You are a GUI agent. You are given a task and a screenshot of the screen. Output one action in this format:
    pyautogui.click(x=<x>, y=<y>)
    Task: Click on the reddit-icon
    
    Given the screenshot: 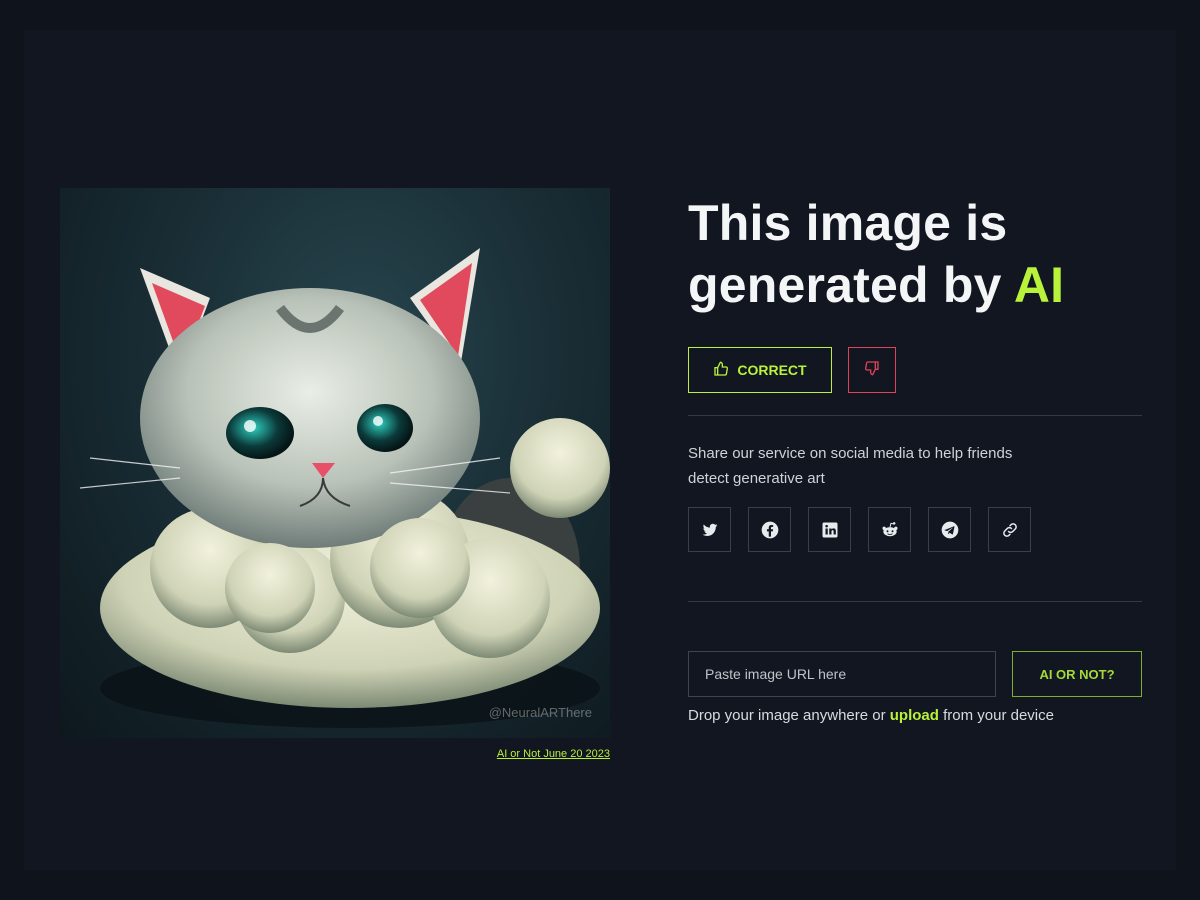 What is the action you would take?
    pyautogui.click(x=889, y=528)
    